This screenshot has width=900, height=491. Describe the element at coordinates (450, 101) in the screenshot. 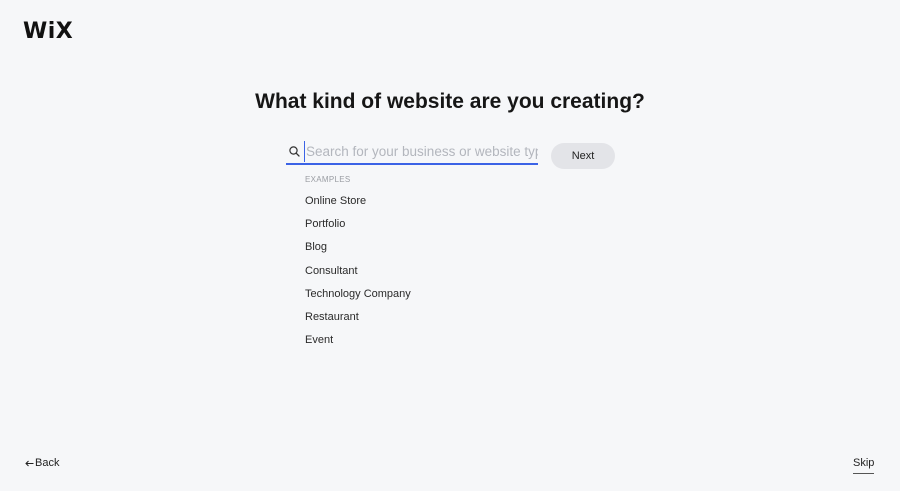

I see `page-title: What kind of website are you creating?` at that location.